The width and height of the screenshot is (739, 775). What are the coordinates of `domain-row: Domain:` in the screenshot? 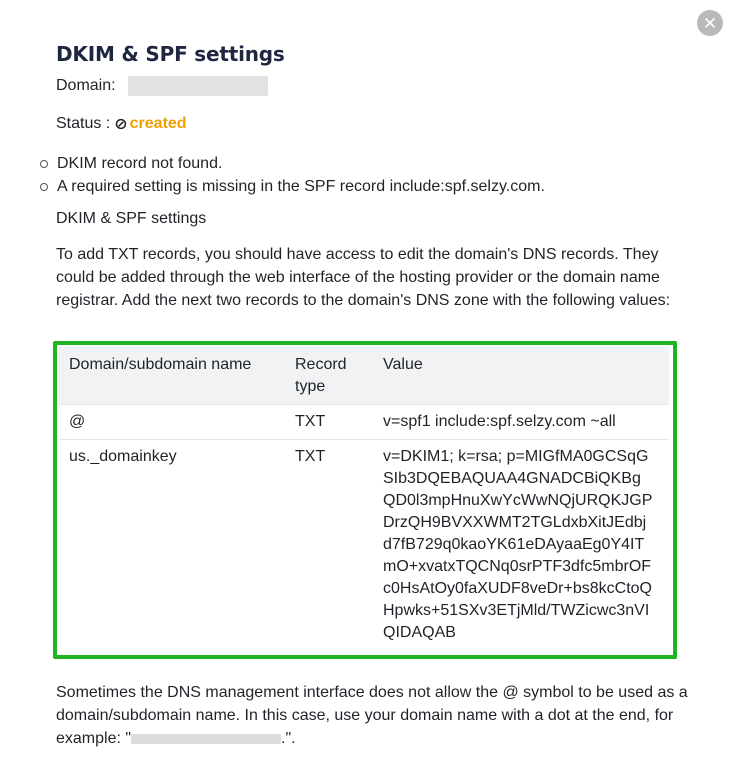 It's located at (162, 86).